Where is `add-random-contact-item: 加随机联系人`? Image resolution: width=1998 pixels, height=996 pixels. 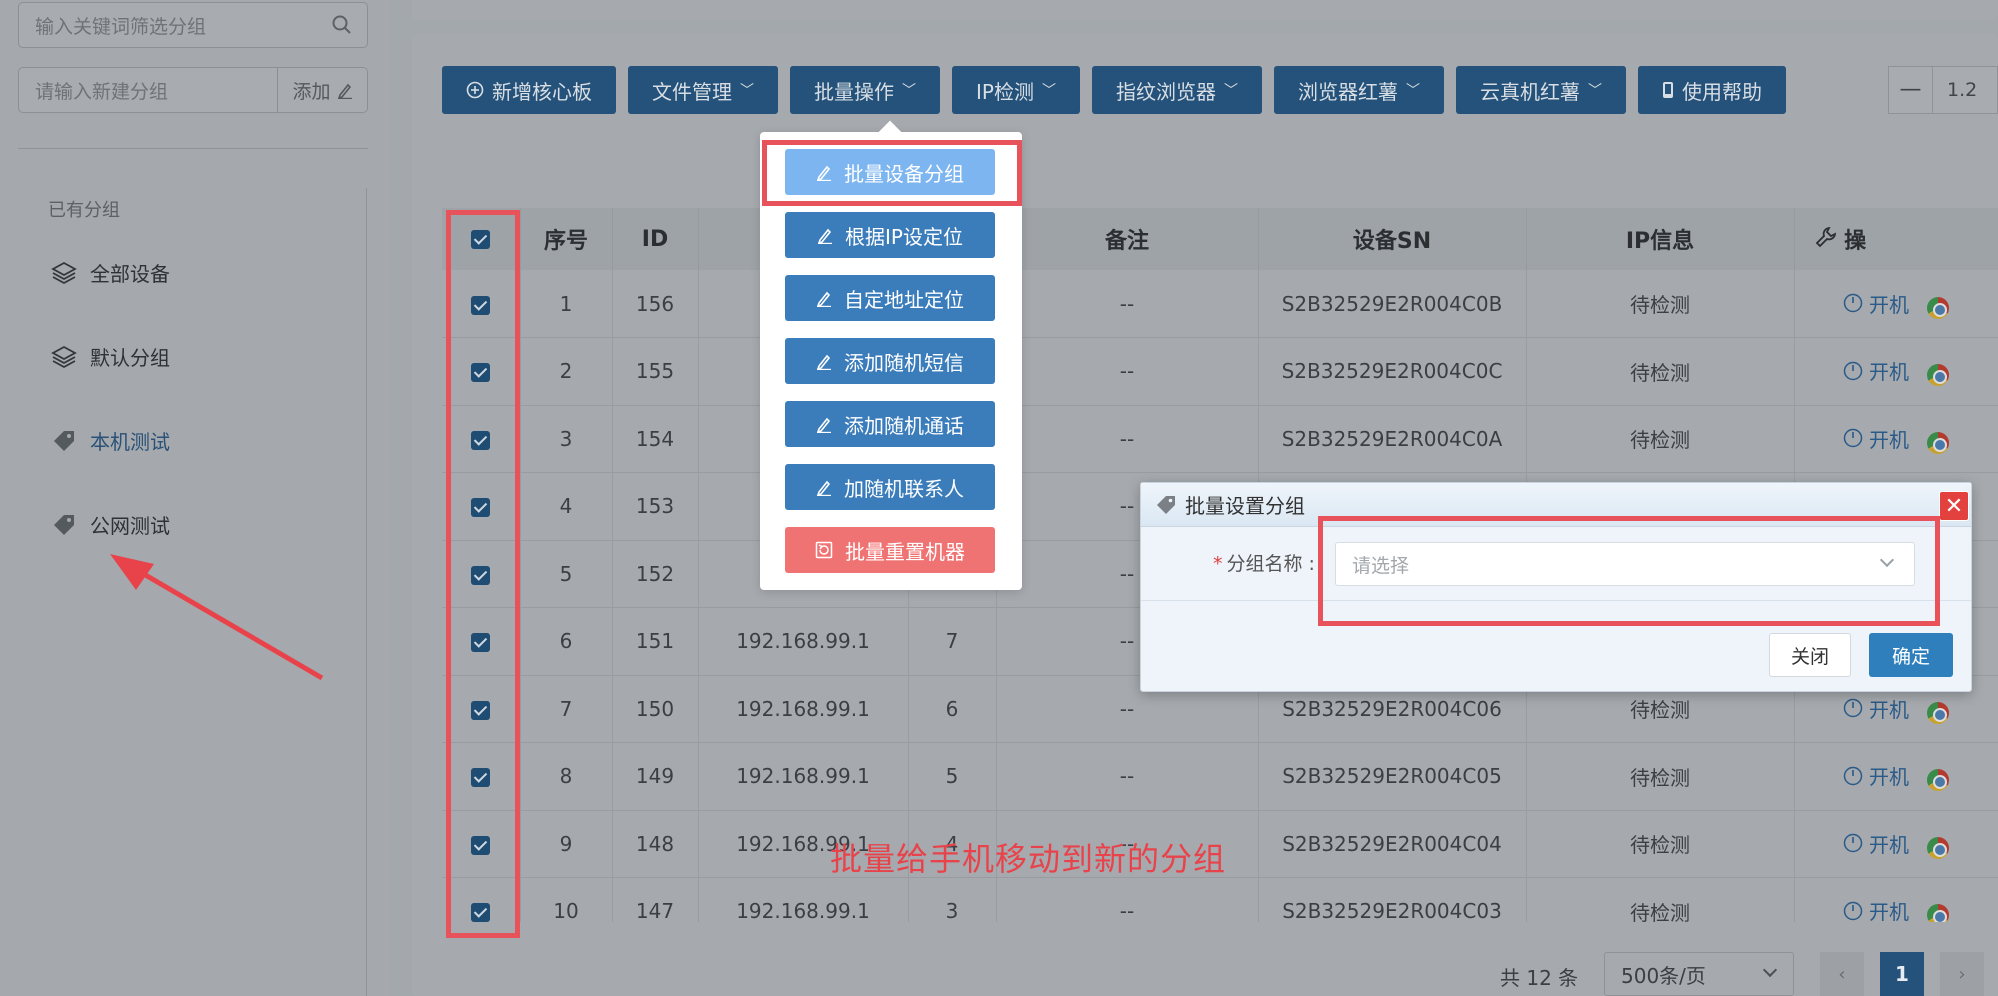
add-random-contact-item: 加随机联系人 is located at coordinates (890, 487).